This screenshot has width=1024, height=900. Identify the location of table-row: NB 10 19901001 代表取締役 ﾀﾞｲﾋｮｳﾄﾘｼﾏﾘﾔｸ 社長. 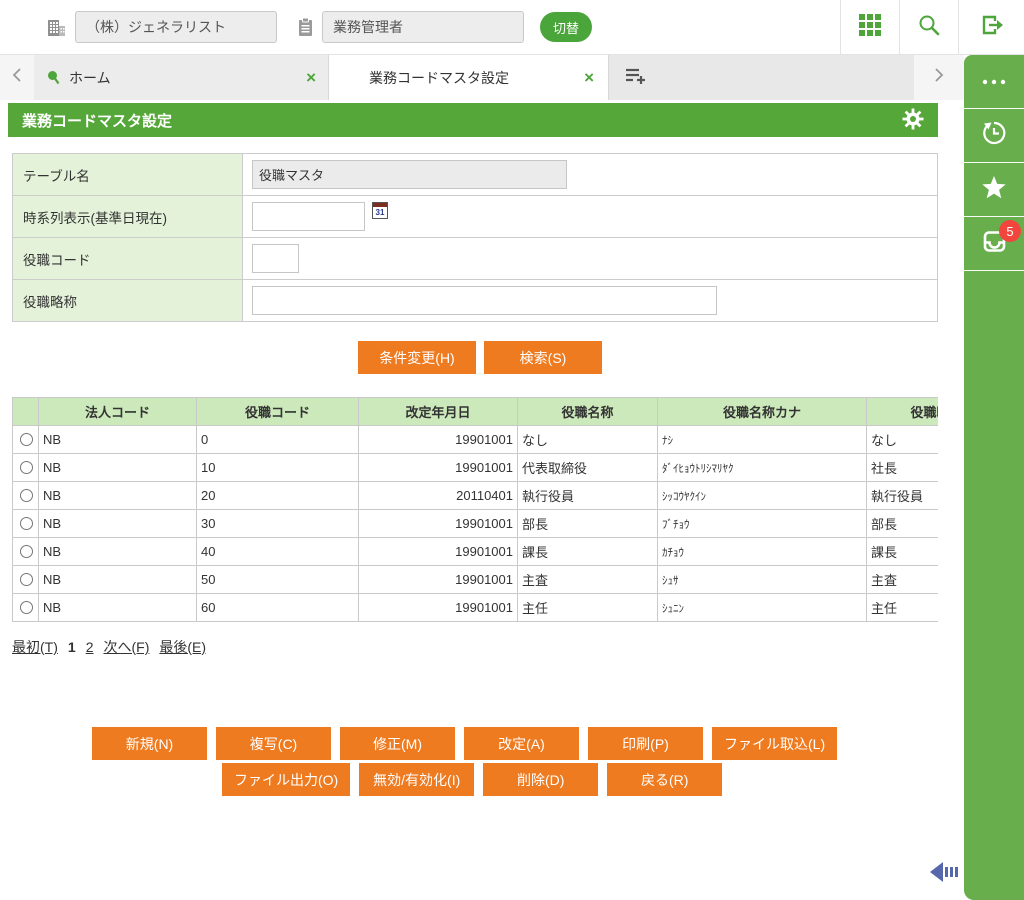
(475, 467).